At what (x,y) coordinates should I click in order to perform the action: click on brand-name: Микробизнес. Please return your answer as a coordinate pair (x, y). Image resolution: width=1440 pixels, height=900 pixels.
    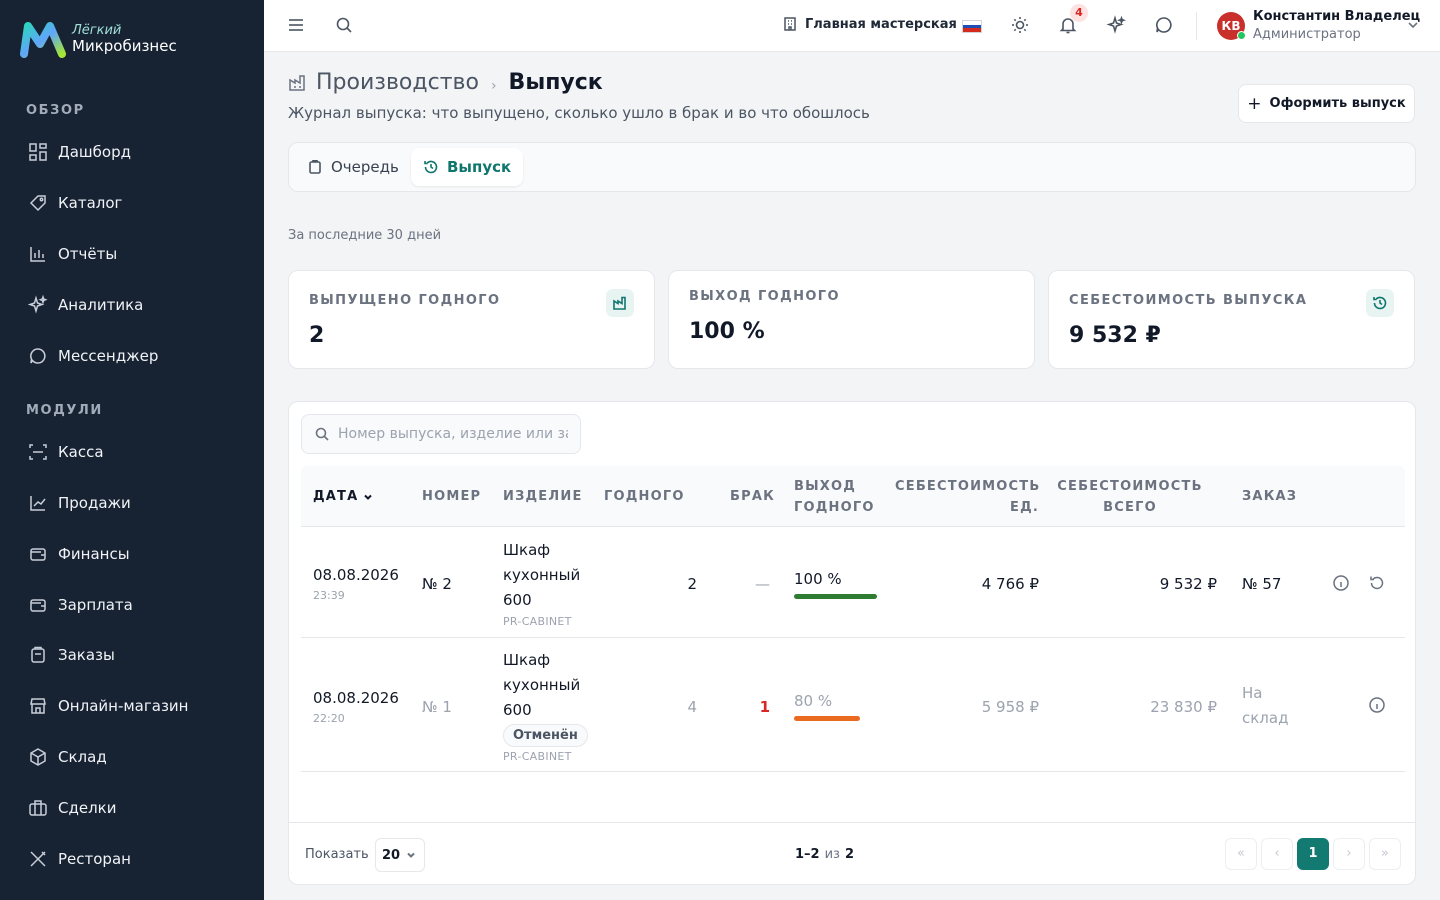
    Looking at the image, I should click on (124, 46).